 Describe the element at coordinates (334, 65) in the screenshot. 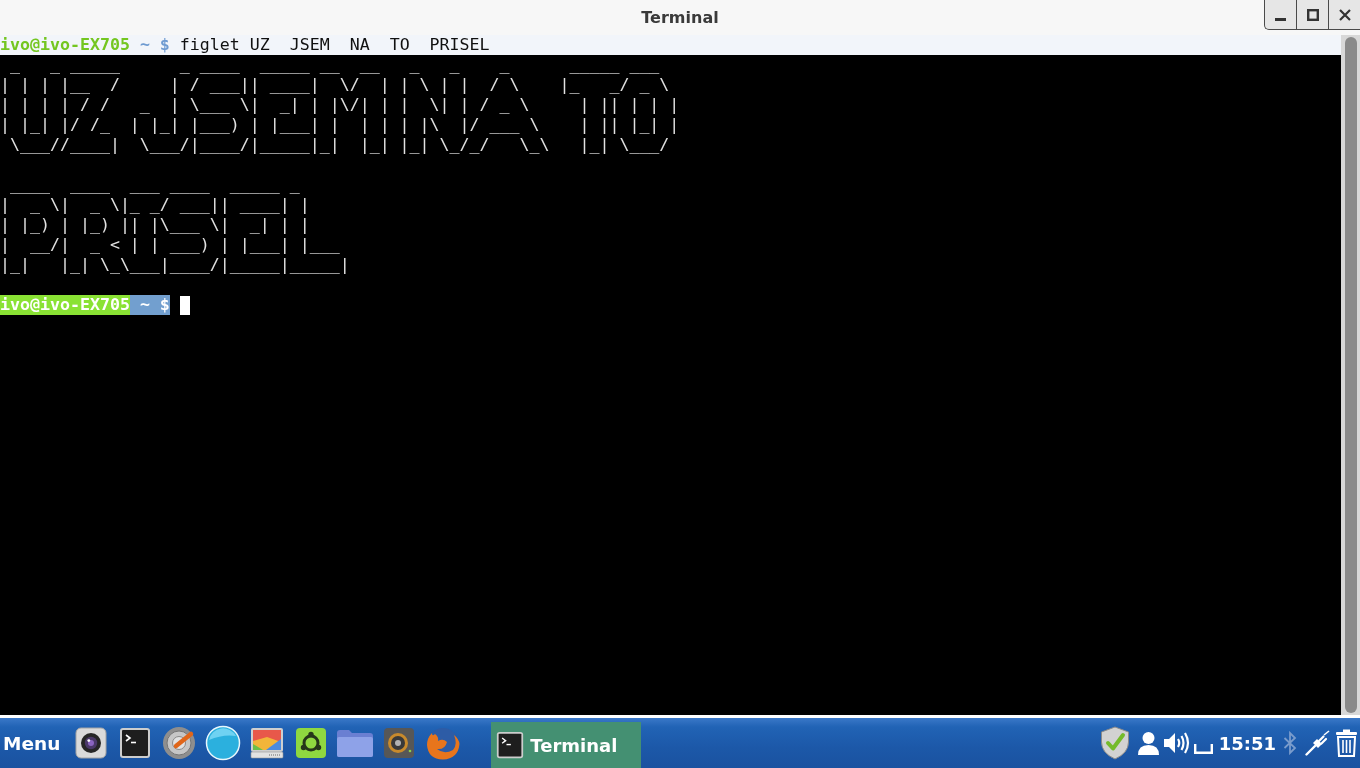

I see `ascii-art-line: _ _ _____ _ ____ _____ __ __ _ _ _ _____ ___` at that location.